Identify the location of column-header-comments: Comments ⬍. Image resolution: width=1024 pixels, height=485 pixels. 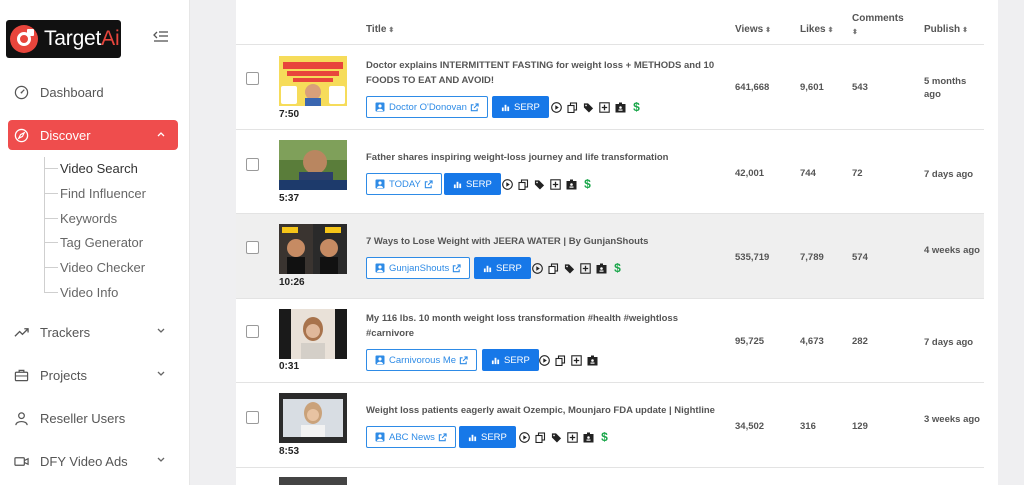
(878, 25).